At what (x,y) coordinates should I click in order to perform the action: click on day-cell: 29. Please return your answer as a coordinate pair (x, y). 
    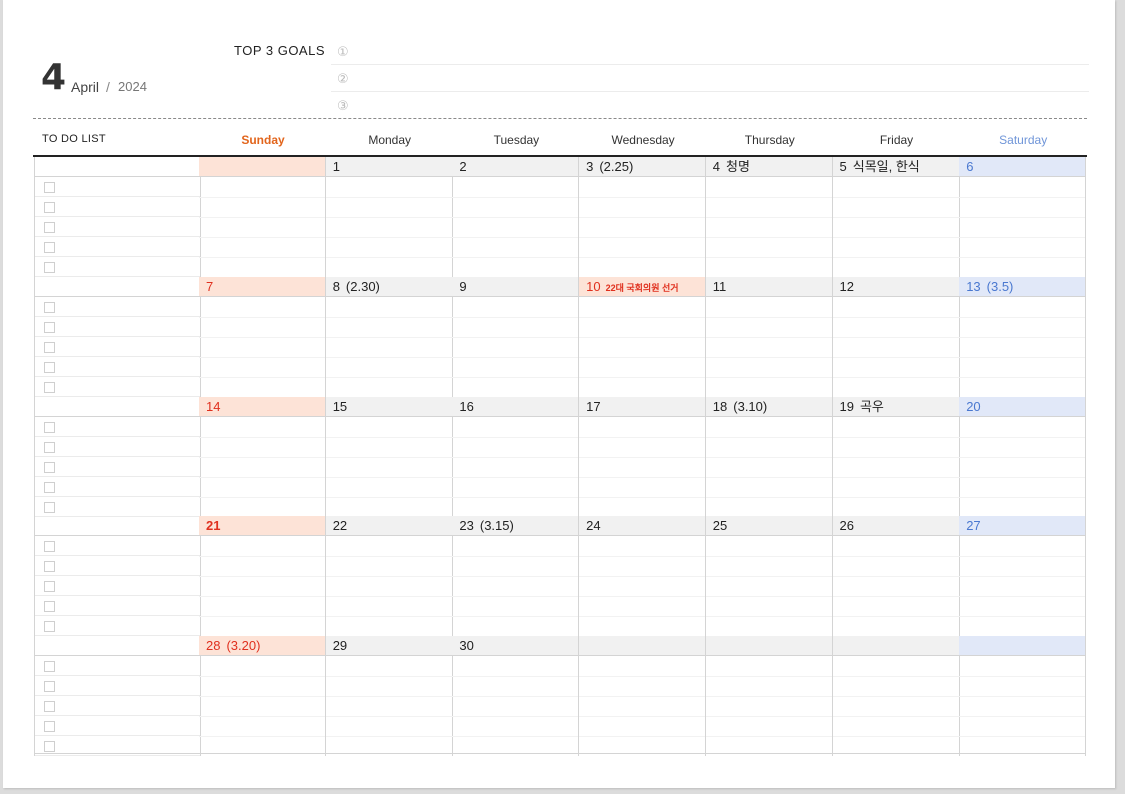
    Looking at the image, I should click on (389, 696).